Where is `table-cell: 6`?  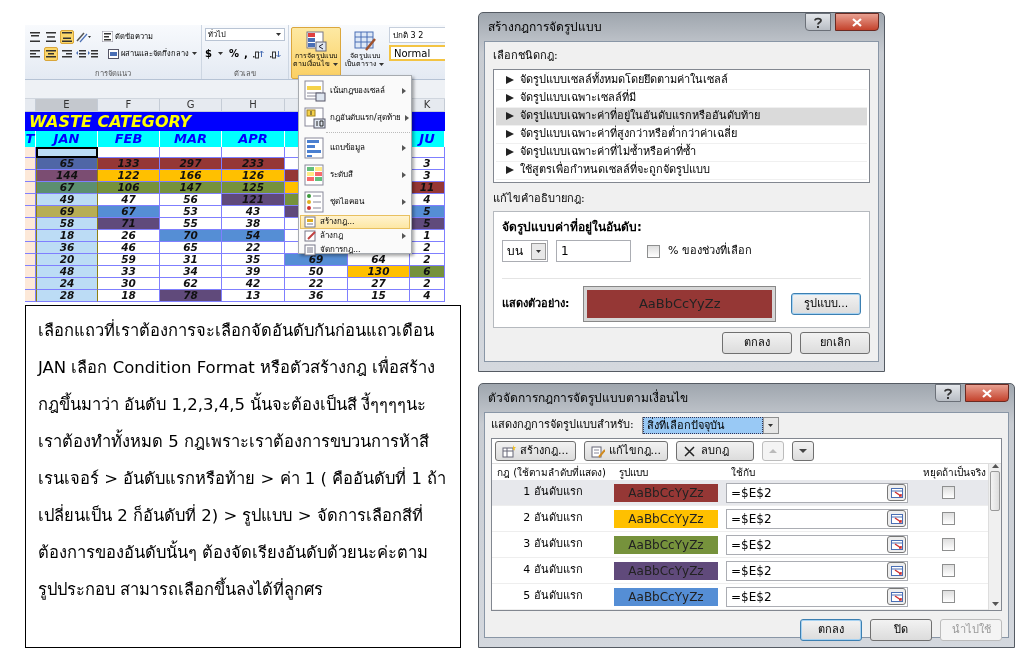 table-cell: 6 is located at coordinates (427, 272).